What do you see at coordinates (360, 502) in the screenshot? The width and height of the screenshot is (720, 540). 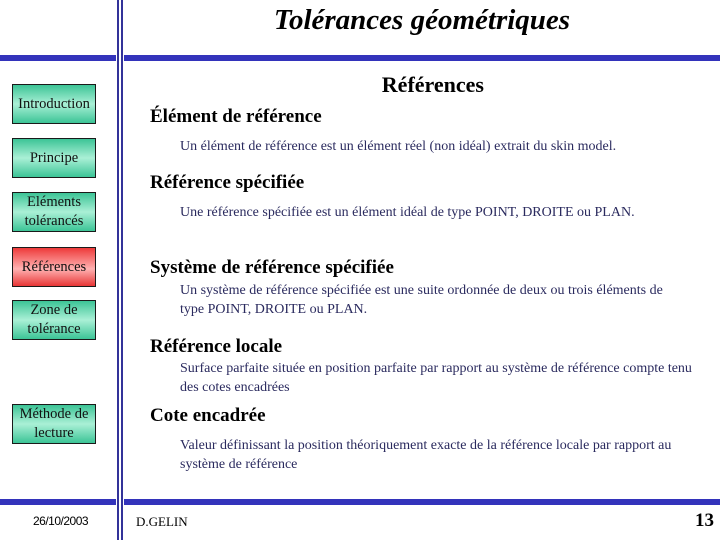 I see `footer-rule` at bounding box center [360, 502].